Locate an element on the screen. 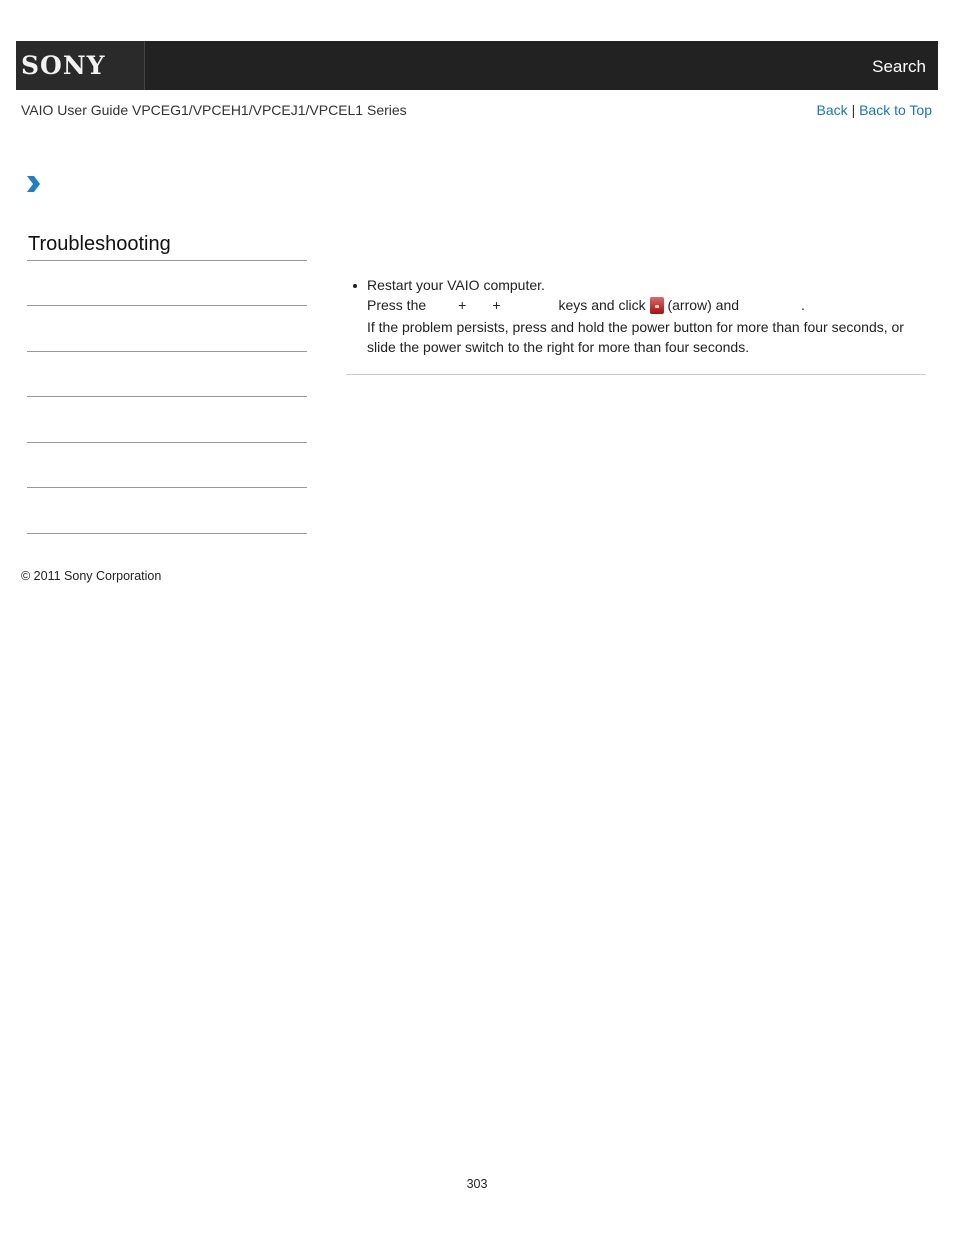 The height and width of the screenshot is (1235, 954). press-the-text: Press the is located at coordinates (397, 305).